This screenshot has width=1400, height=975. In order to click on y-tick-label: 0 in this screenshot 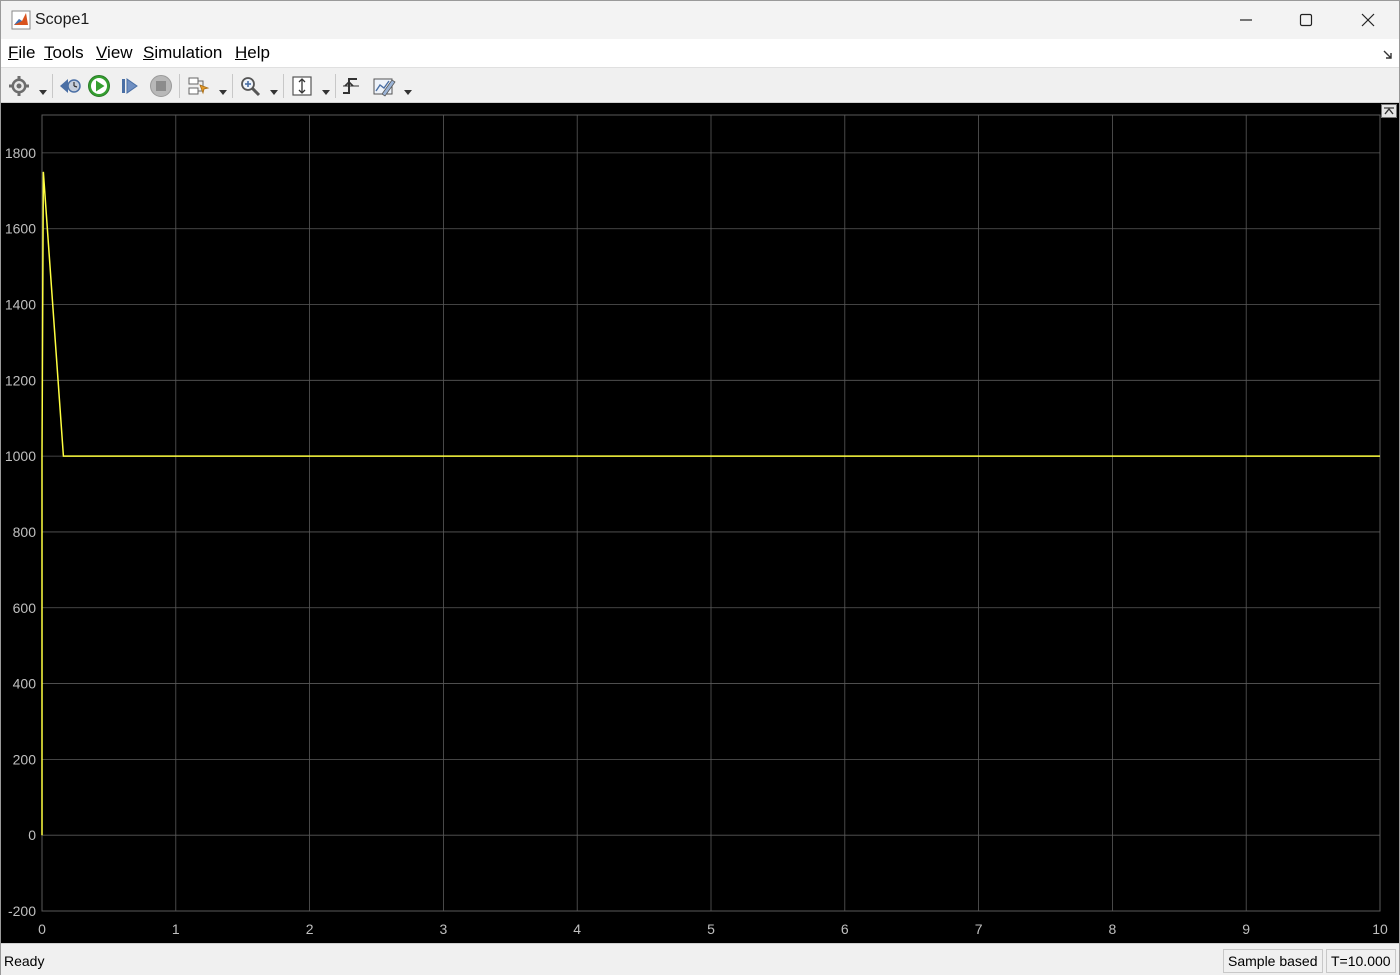, I will do `click(32, 835)`.